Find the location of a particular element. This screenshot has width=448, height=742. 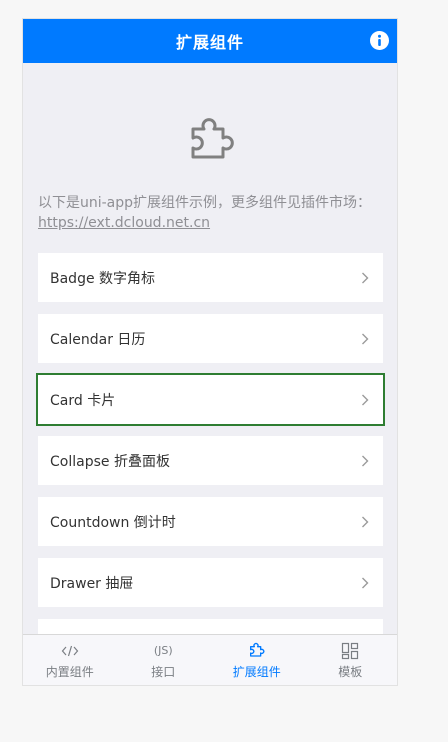

tab-label: 扩展组件 is located at coordinates (256, 671).